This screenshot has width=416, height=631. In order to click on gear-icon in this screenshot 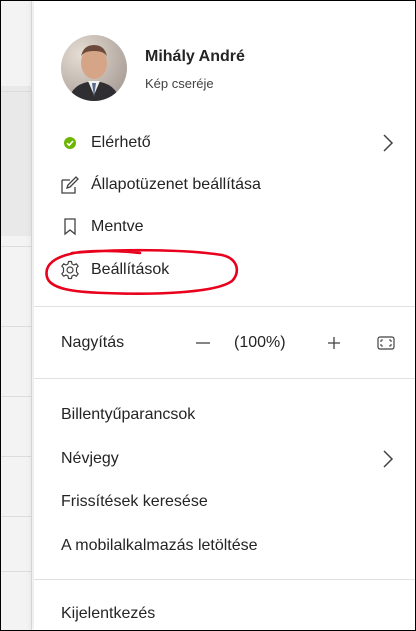, I will do `click(70, 270)`.